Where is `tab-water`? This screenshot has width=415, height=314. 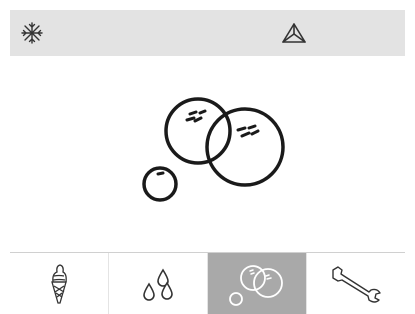 tab-water is located at coordinates (158, 283).